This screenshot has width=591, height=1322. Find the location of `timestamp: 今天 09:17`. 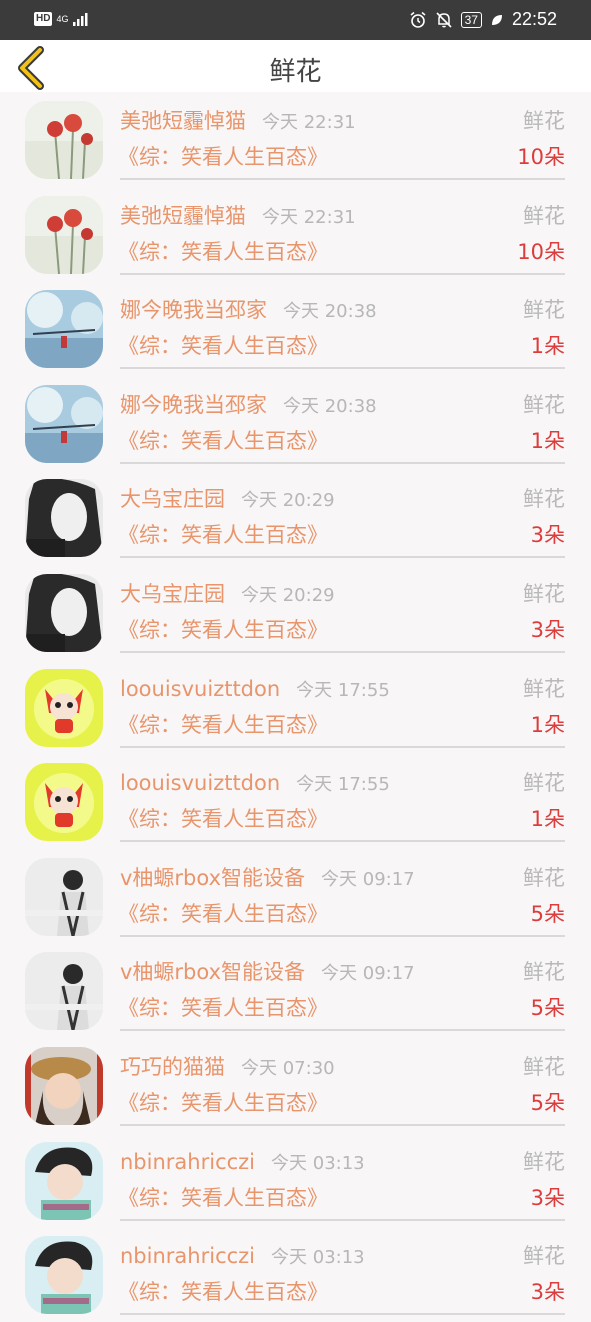

timestamp: 今天 09:17 is located at coordinates (368, 879).